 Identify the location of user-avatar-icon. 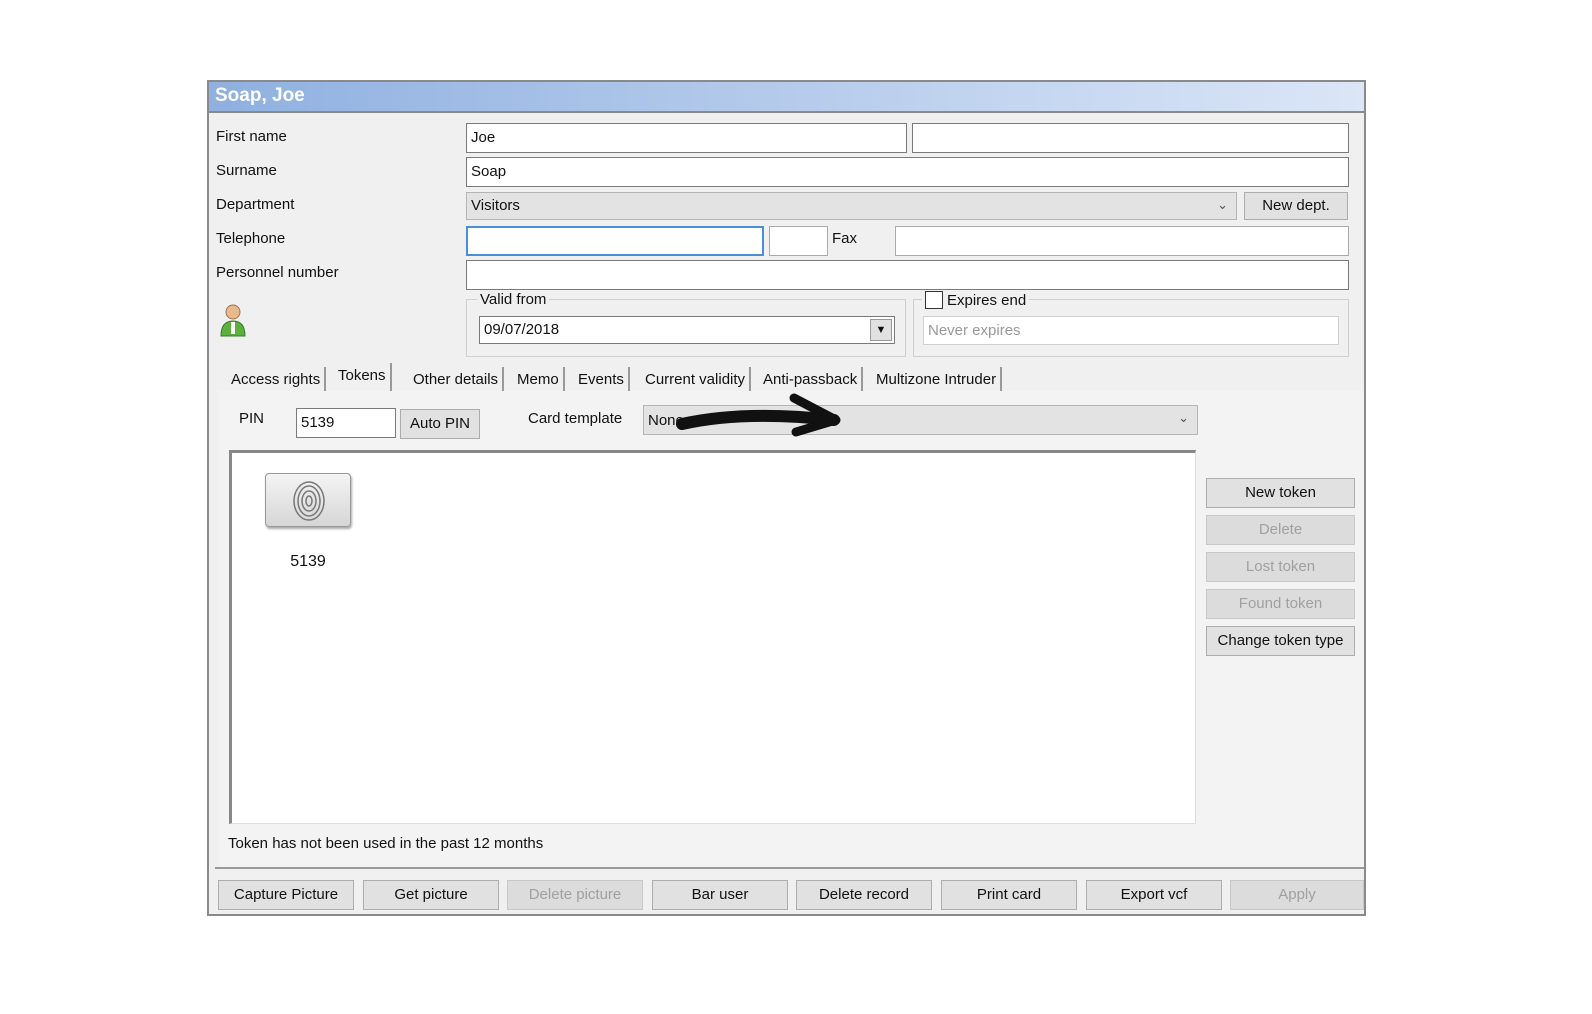
(233, 320).